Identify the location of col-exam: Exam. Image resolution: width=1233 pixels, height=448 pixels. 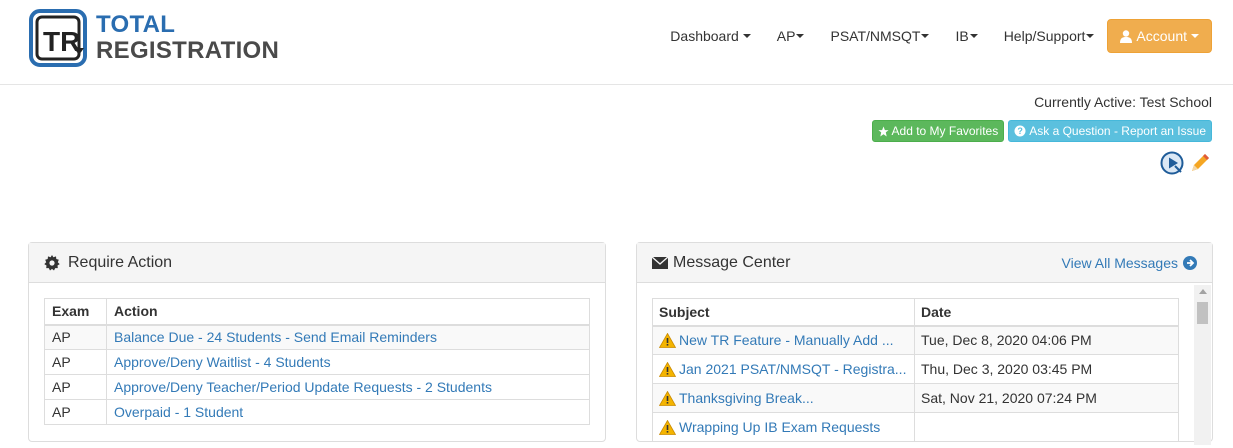
(75, 312).